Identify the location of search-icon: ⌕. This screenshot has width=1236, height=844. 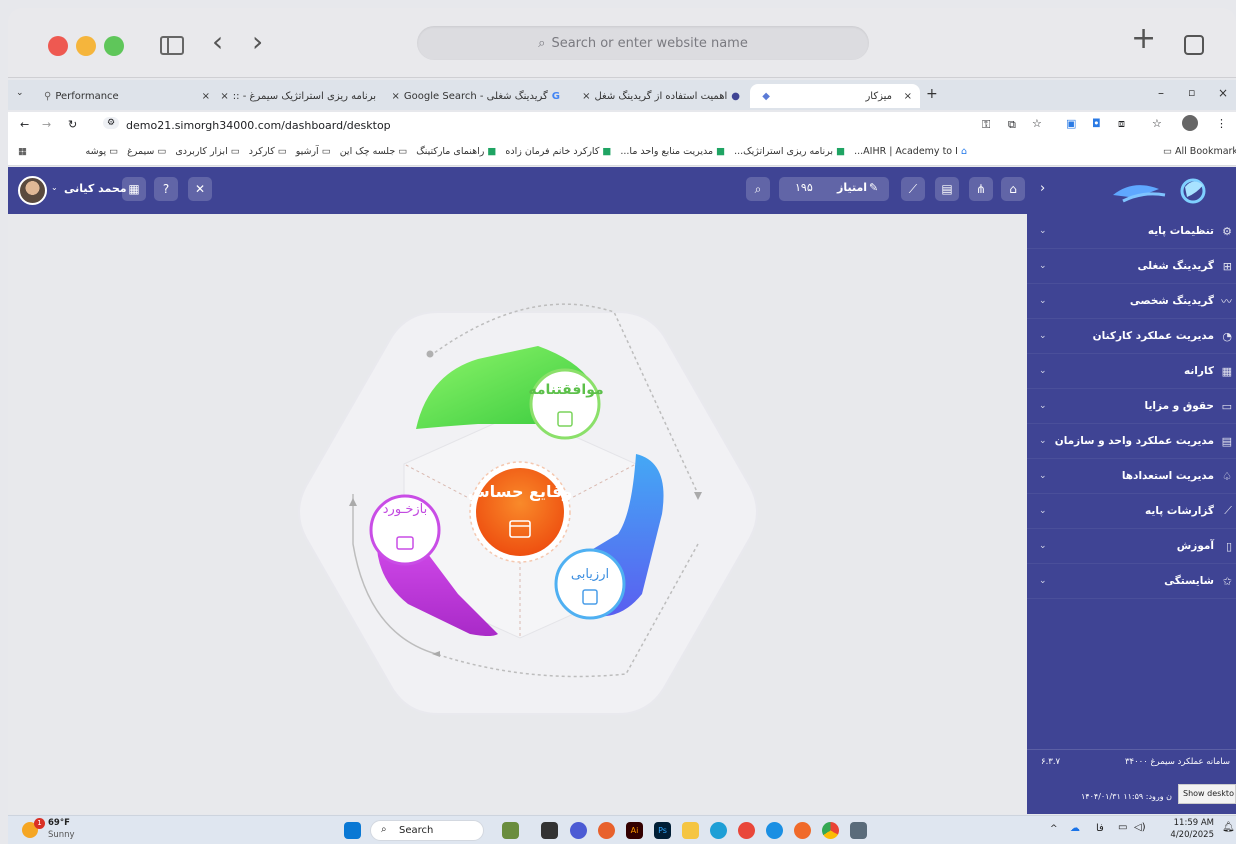
(758, 189).